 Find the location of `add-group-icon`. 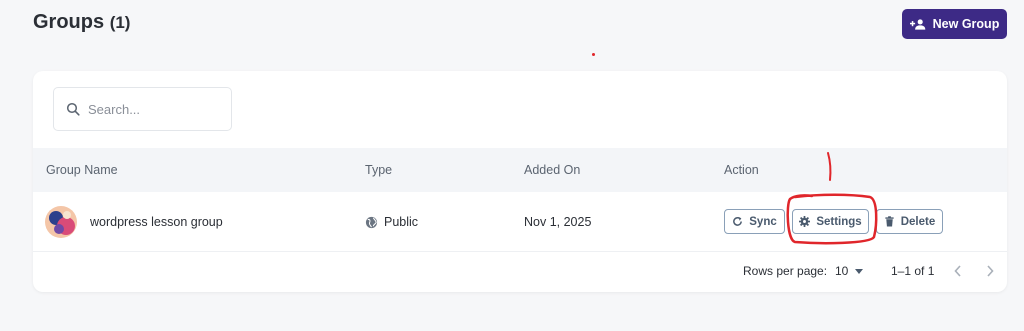

add-group-icon is located at coordinates (917, 24).